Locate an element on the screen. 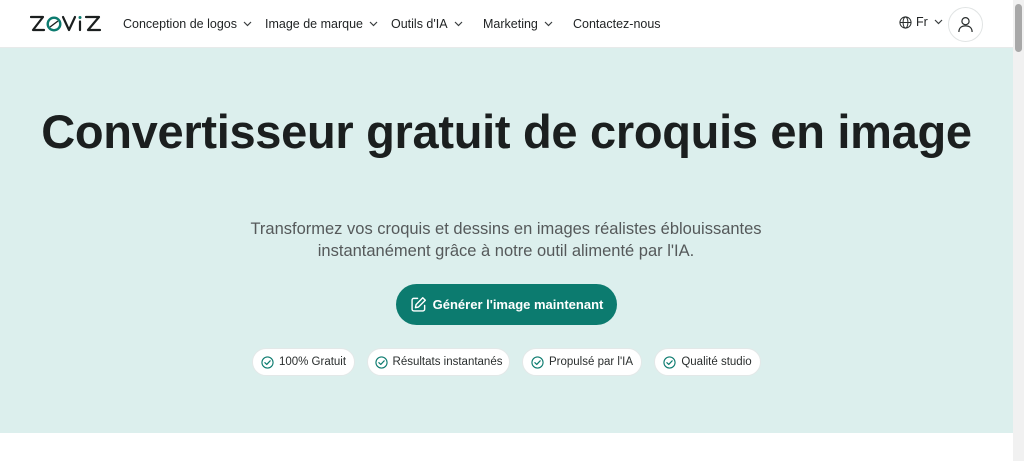 Image resolution: width=1024 pixels, height=461 pixels. content-section is located at coordinates (506, 447).